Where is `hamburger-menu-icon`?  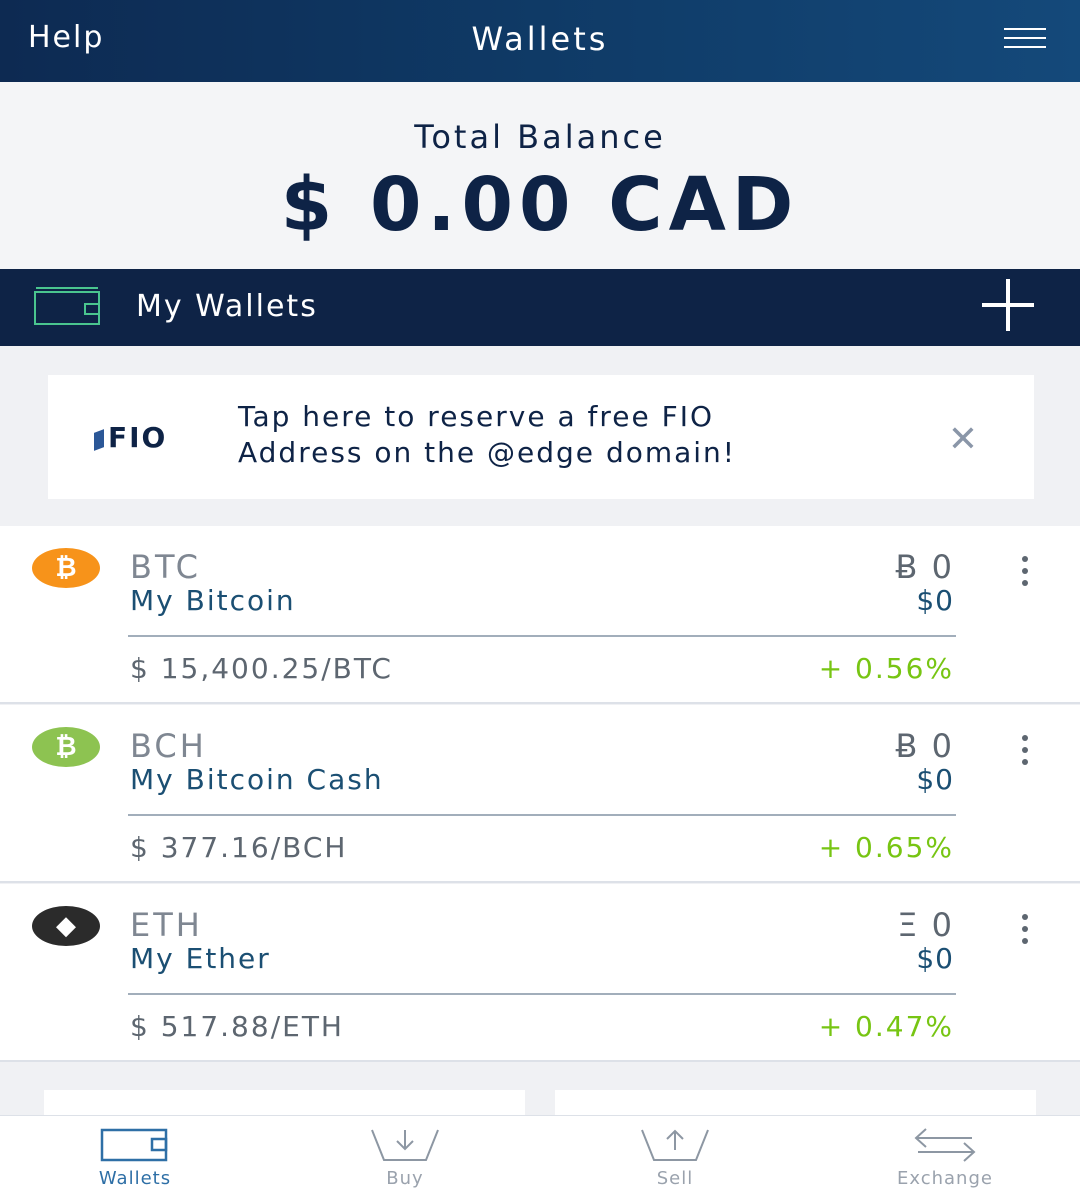 hamburger-menu-icon is located at coordinates (1025, 40).